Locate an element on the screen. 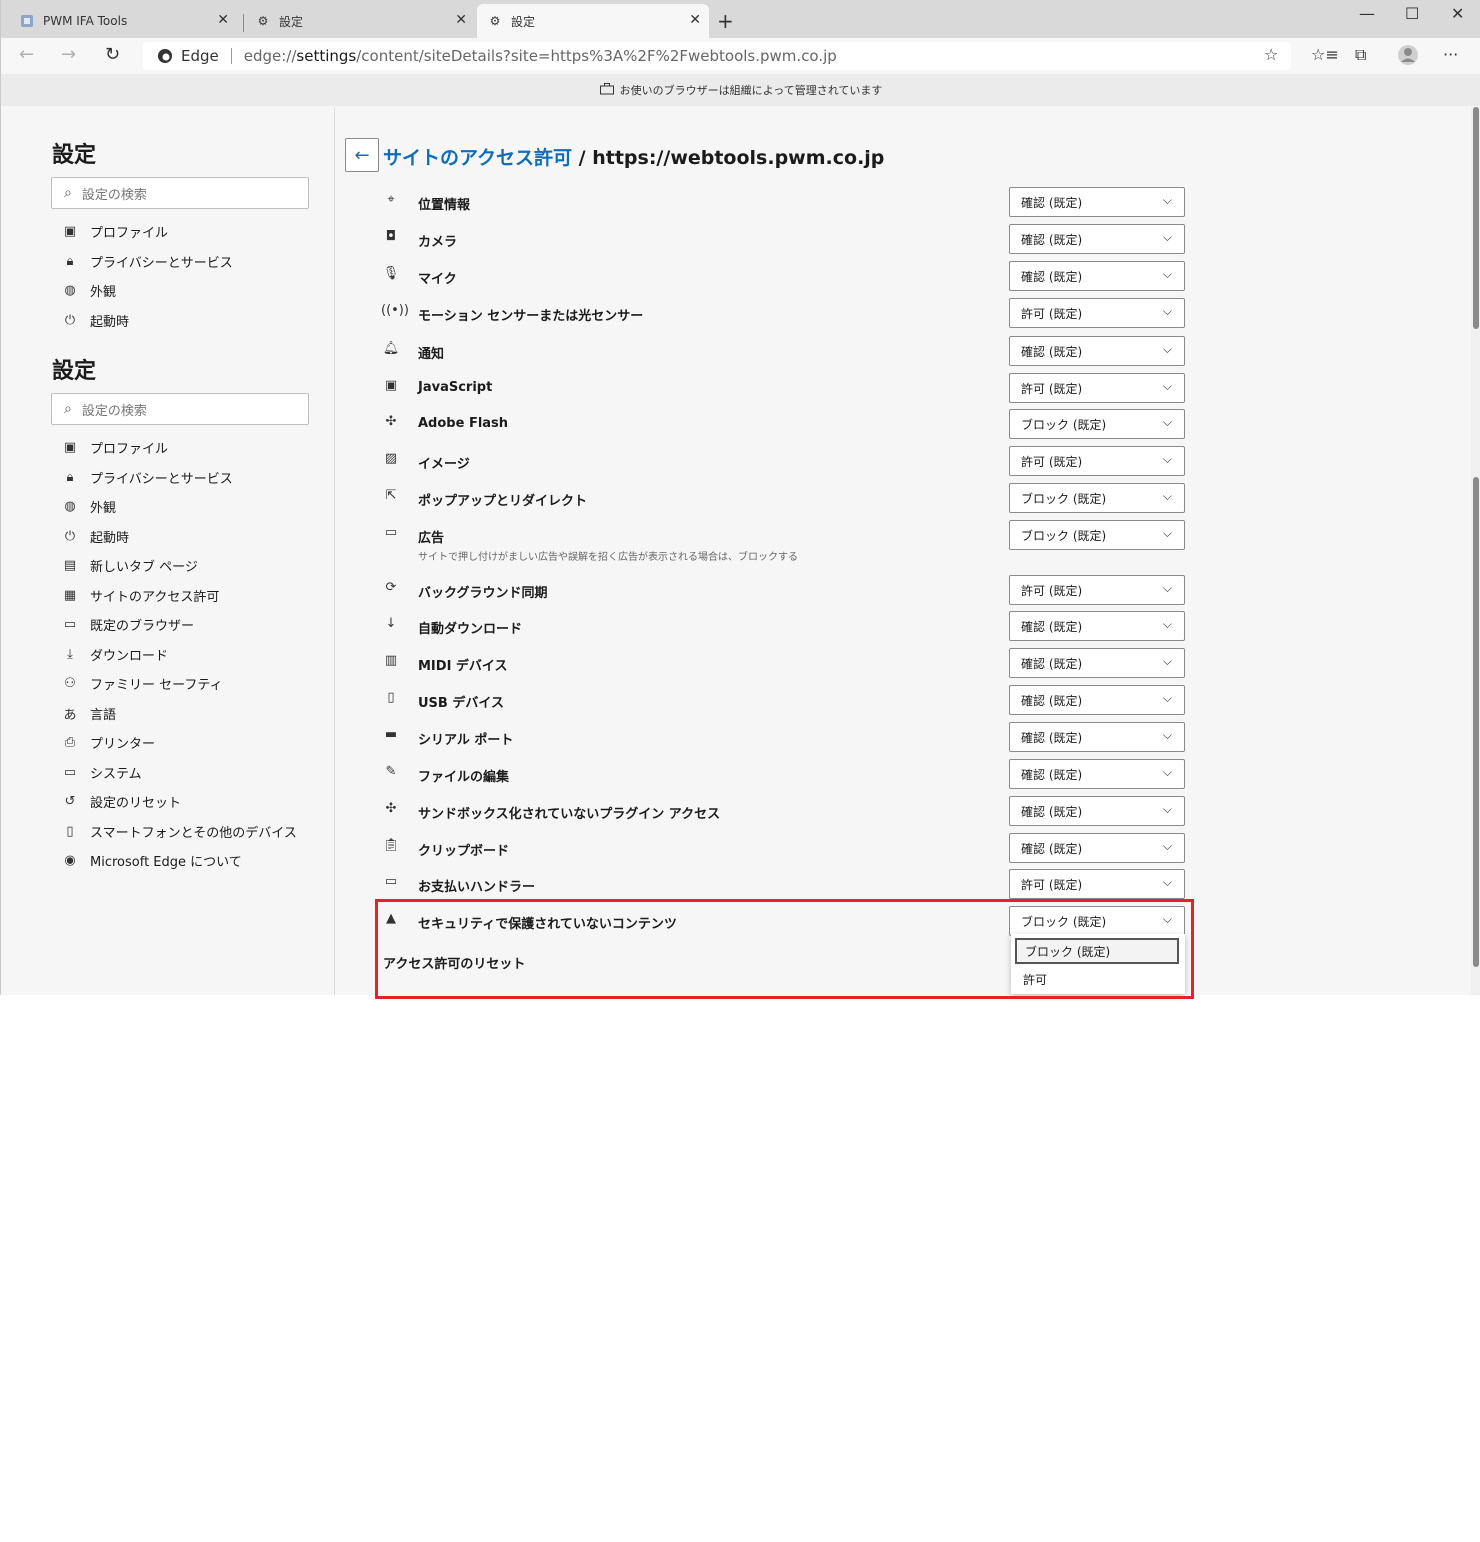 This screenshot has width=1480, height=1542. edge-label: Edge is located at coordinates (200, 56).